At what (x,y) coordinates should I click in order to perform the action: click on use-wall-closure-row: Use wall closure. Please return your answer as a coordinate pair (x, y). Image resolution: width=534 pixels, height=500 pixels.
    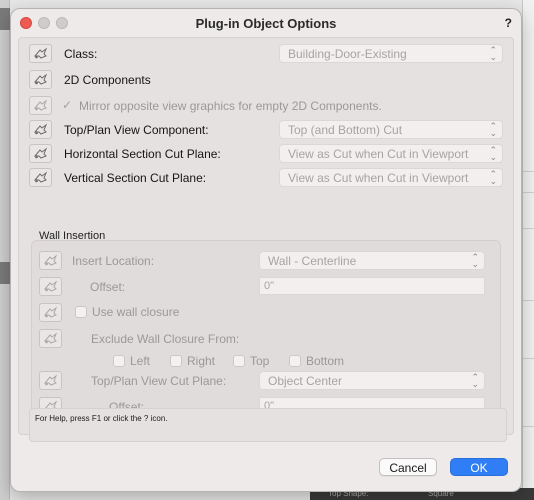
    Looking at the image, I should click on (267, 313).